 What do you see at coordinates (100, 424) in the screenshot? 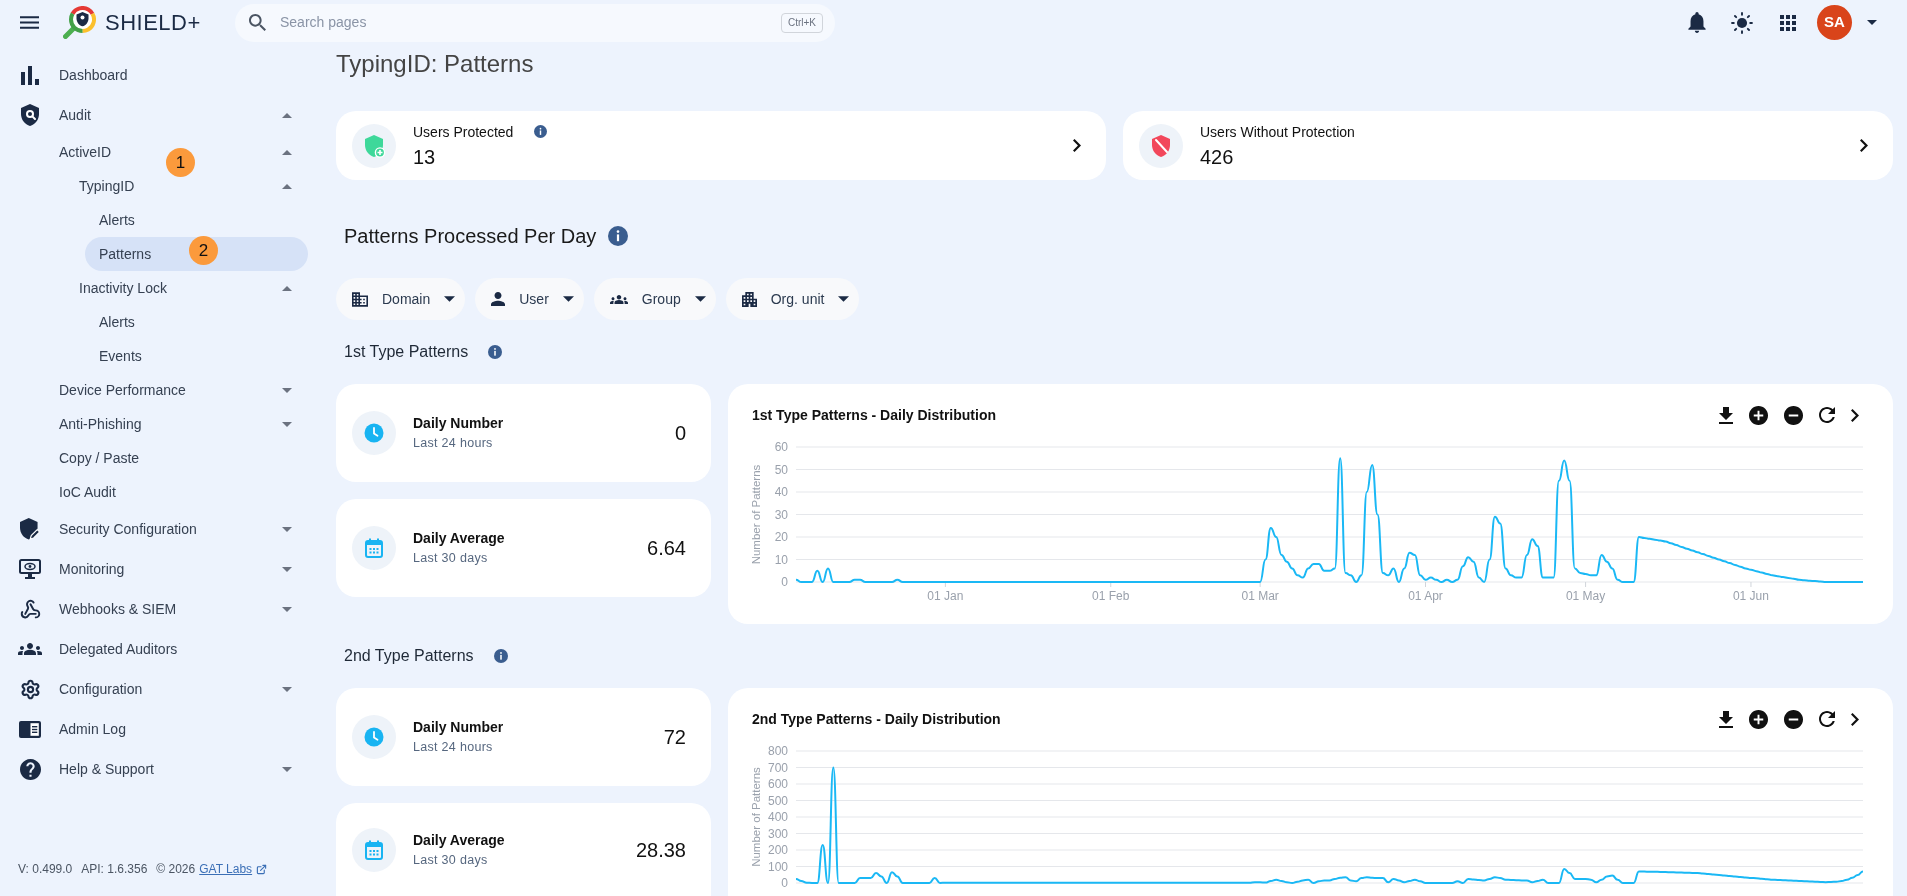
I see `sidebar-item: Anti-Phishing` at bounding box center [100, 424].